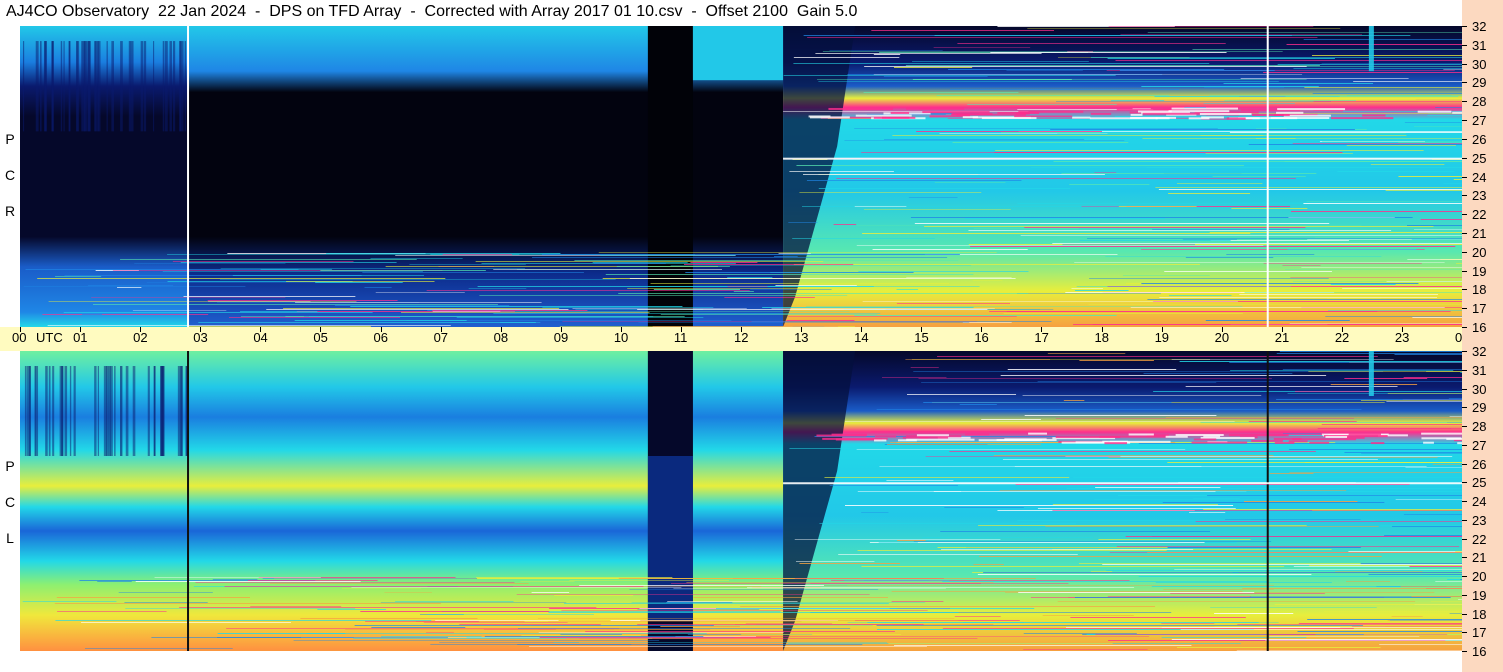 The image size is (1503, 672). I want to click on frequency-label: 19, so click(1479, 595).